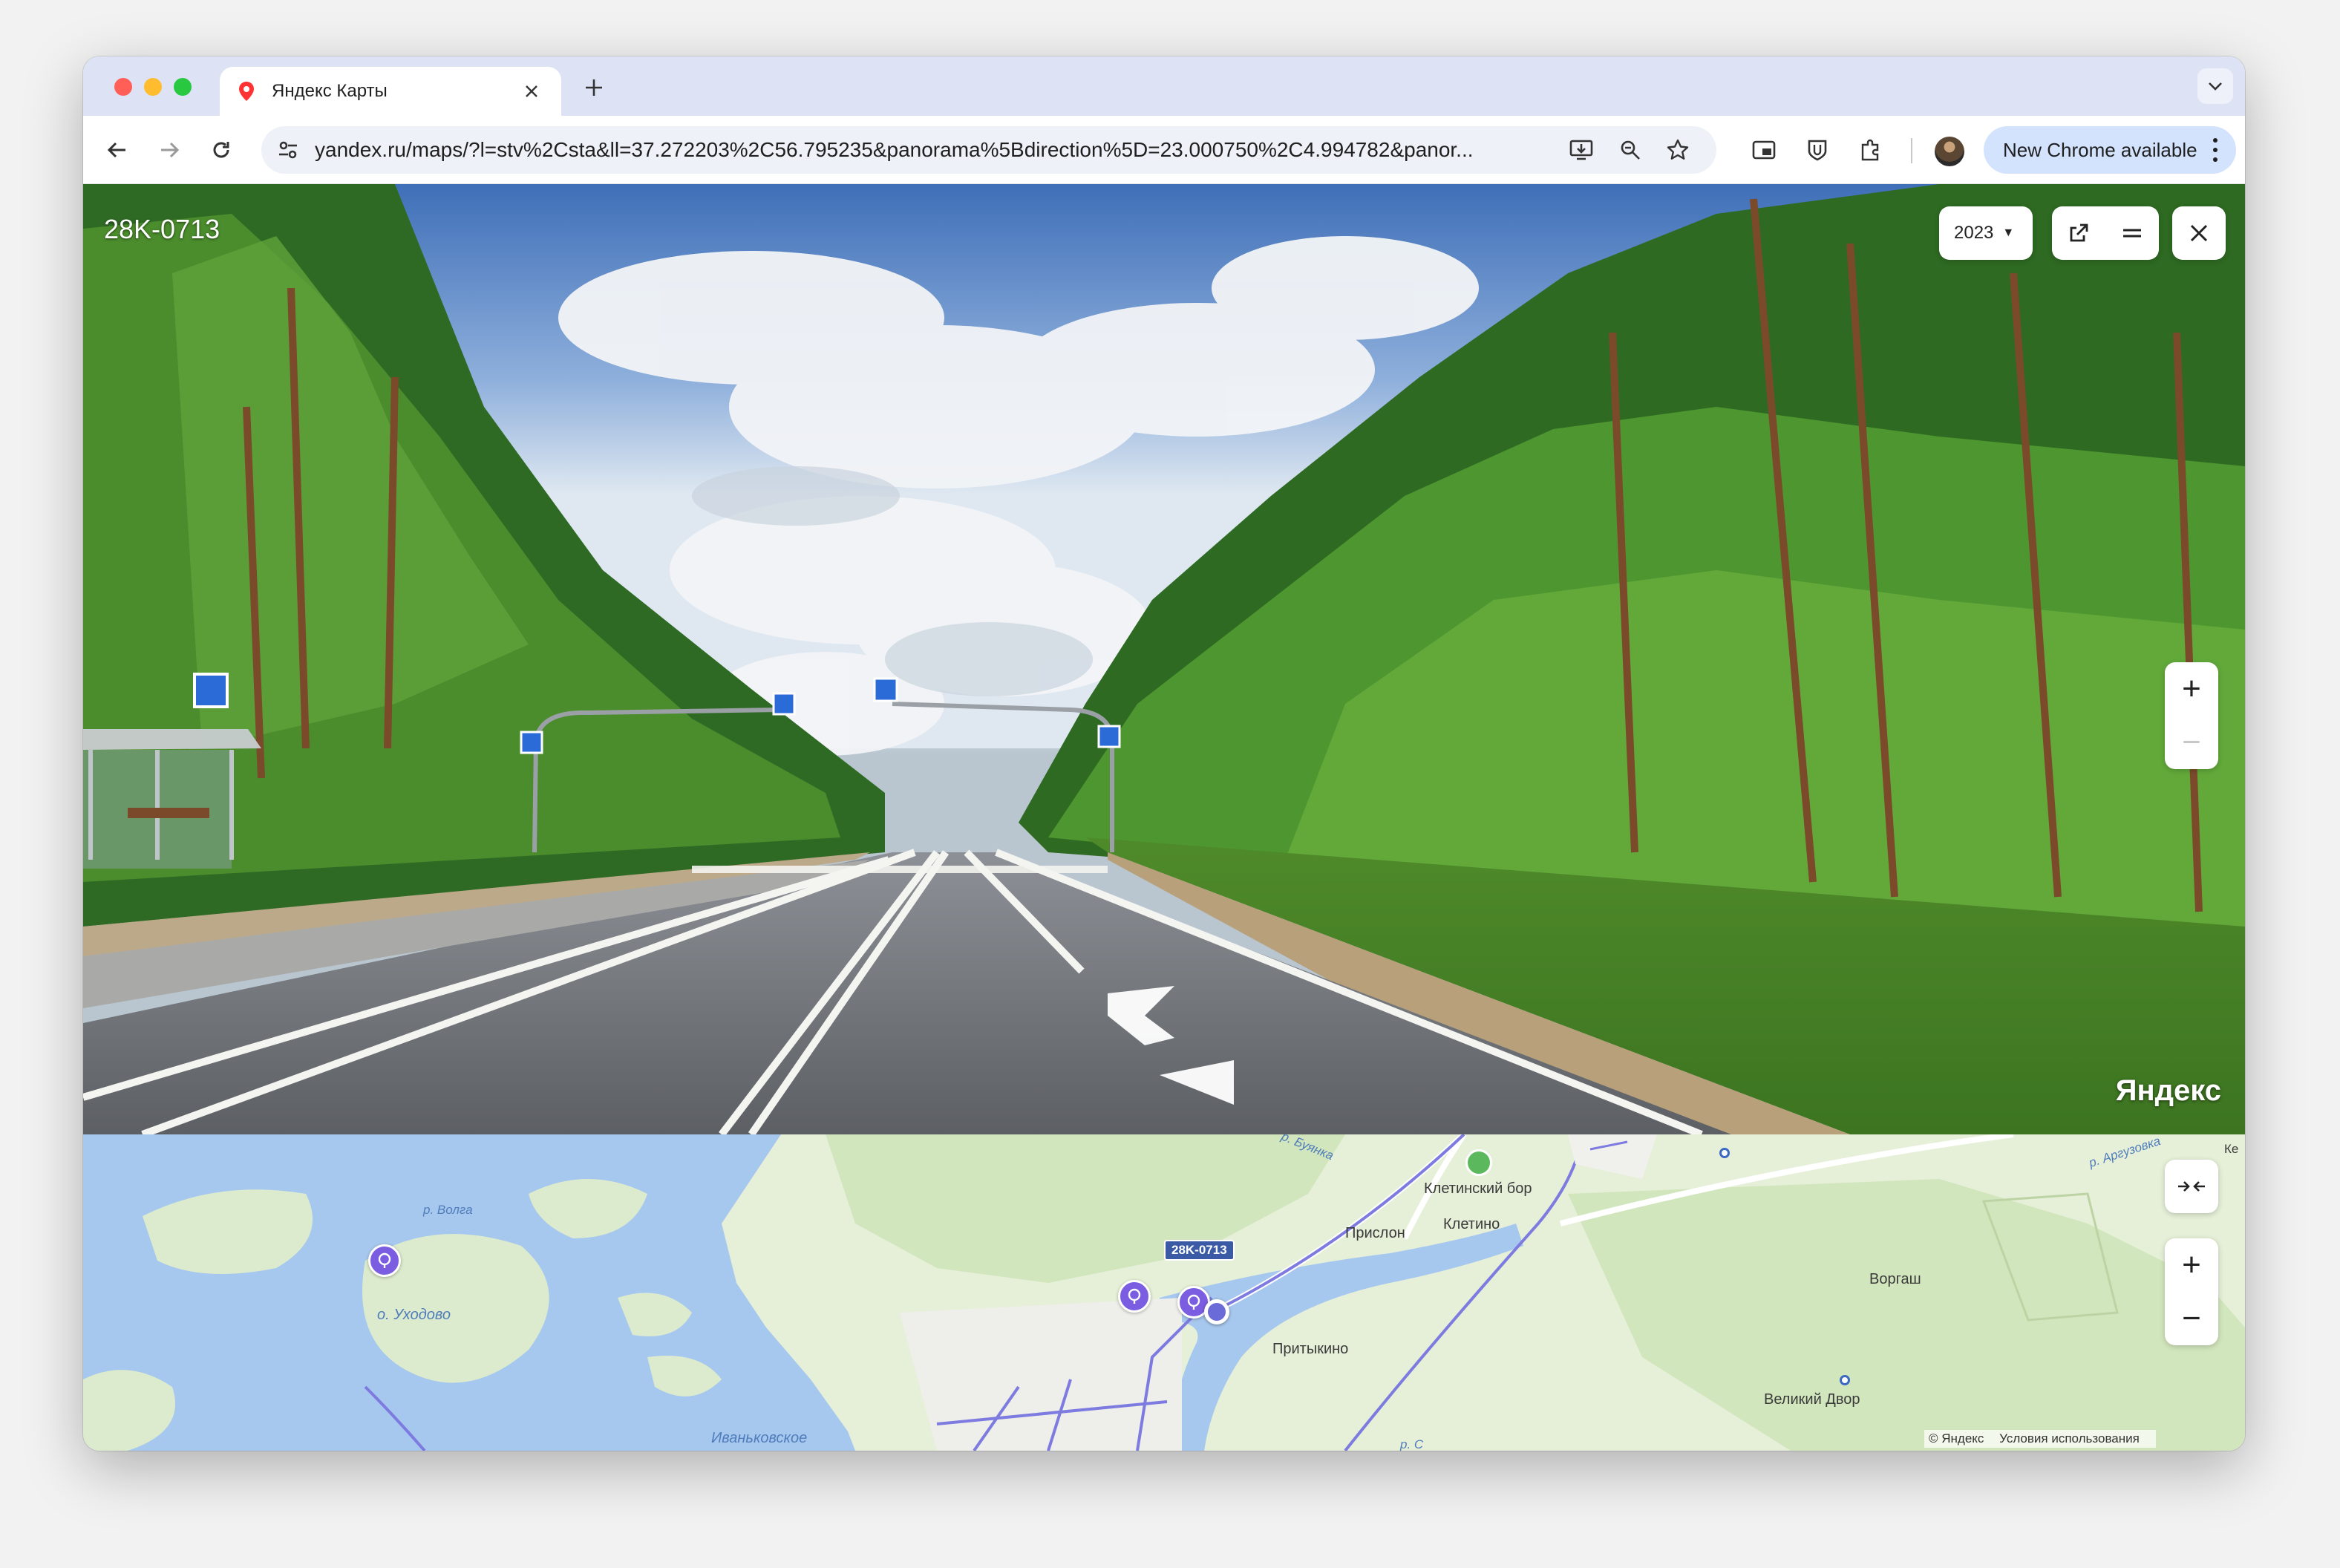  I want to click on map-label-veliky-dvor: Великий Двор, so click(1812, 1399).